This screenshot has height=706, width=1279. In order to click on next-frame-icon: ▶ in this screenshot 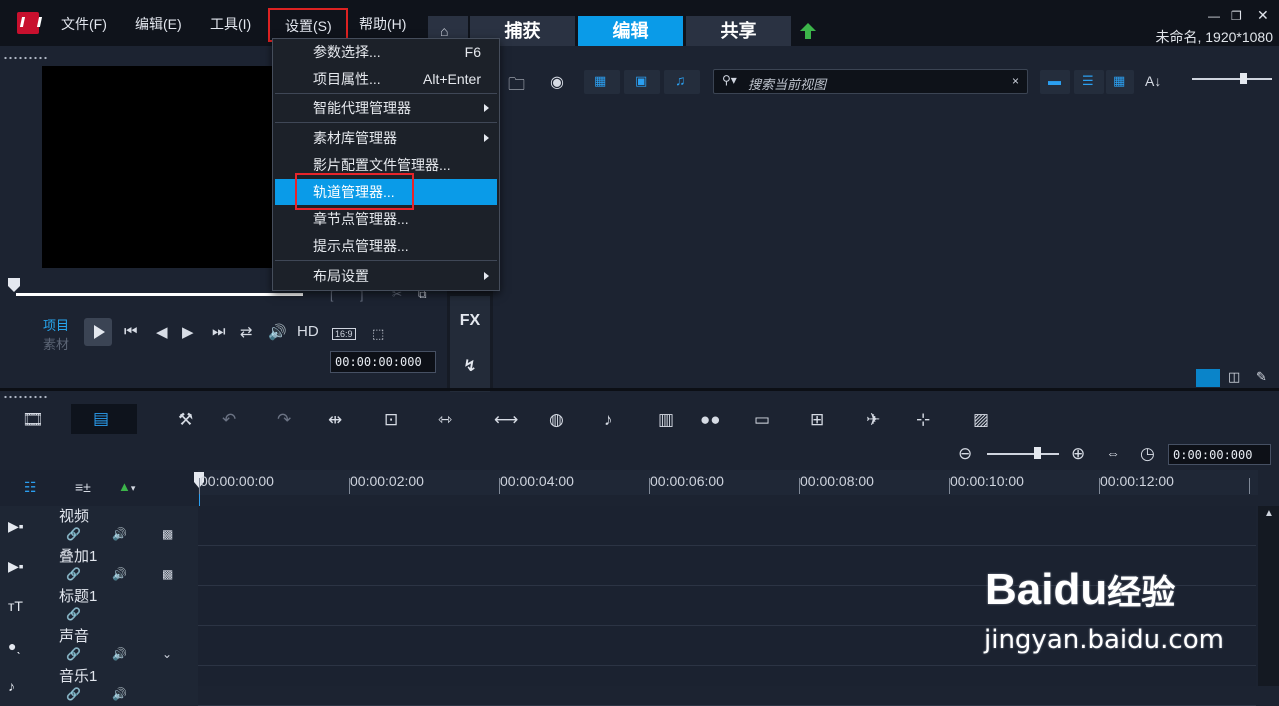, I will do `click(188, 332)`.